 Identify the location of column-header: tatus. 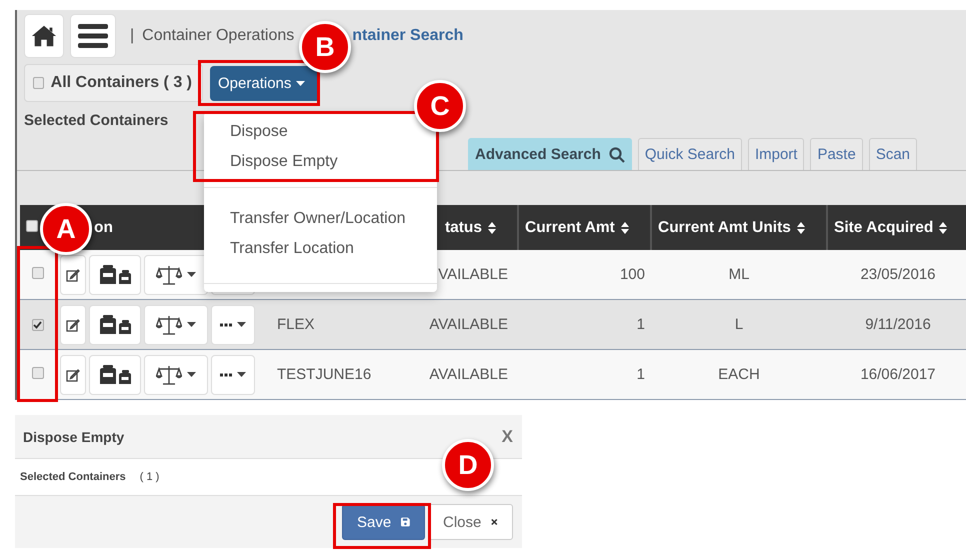
(470, 227).